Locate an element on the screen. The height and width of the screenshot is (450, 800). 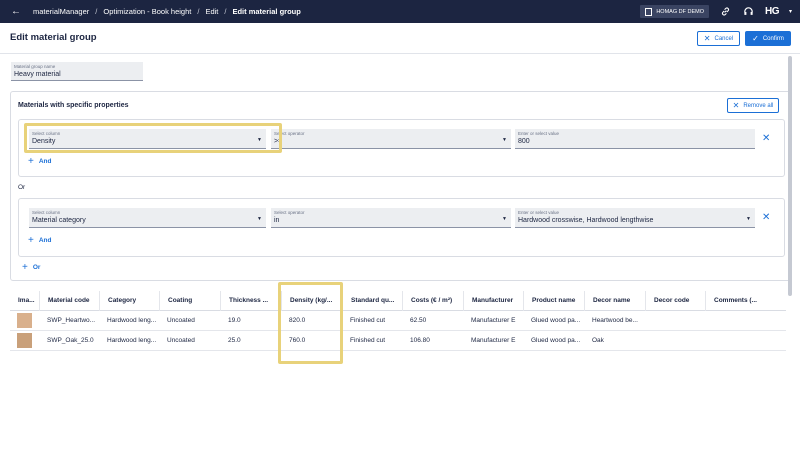
confirm-button: ✓ Confirm is located at coordinates (768, 38).